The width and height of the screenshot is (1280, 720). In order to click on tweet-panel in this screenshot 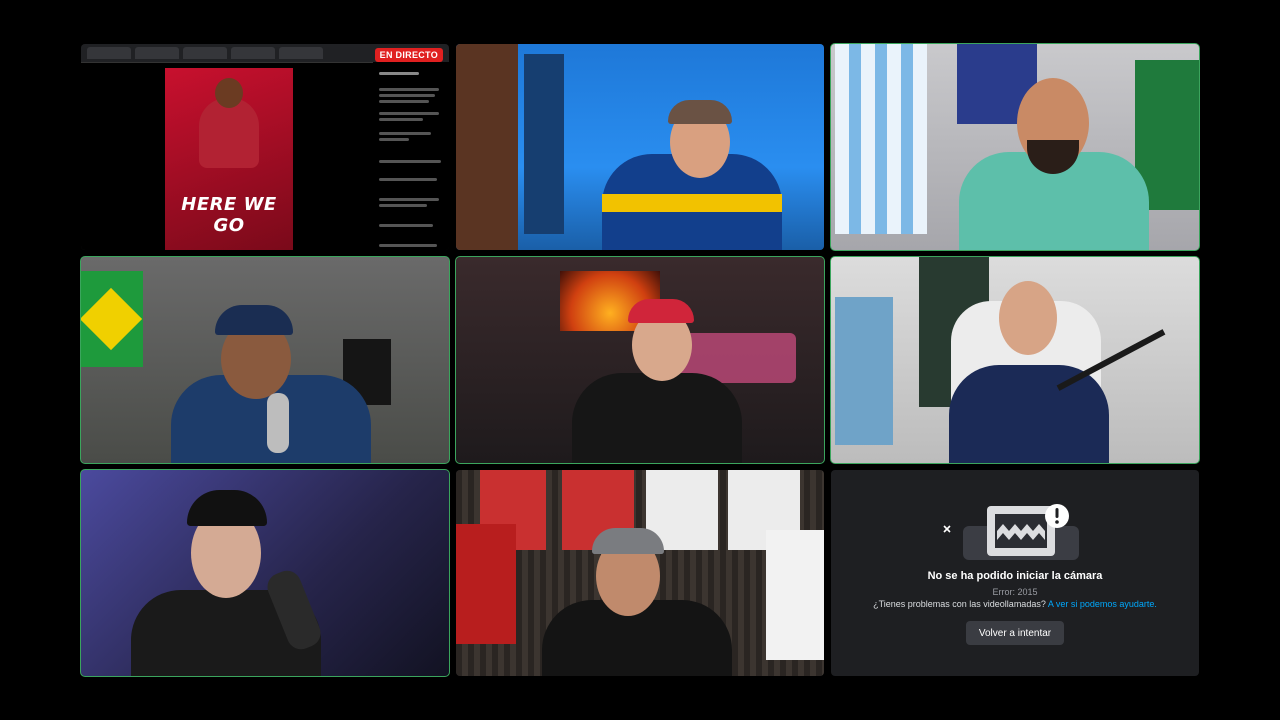, I will do `click(411, 156)`.